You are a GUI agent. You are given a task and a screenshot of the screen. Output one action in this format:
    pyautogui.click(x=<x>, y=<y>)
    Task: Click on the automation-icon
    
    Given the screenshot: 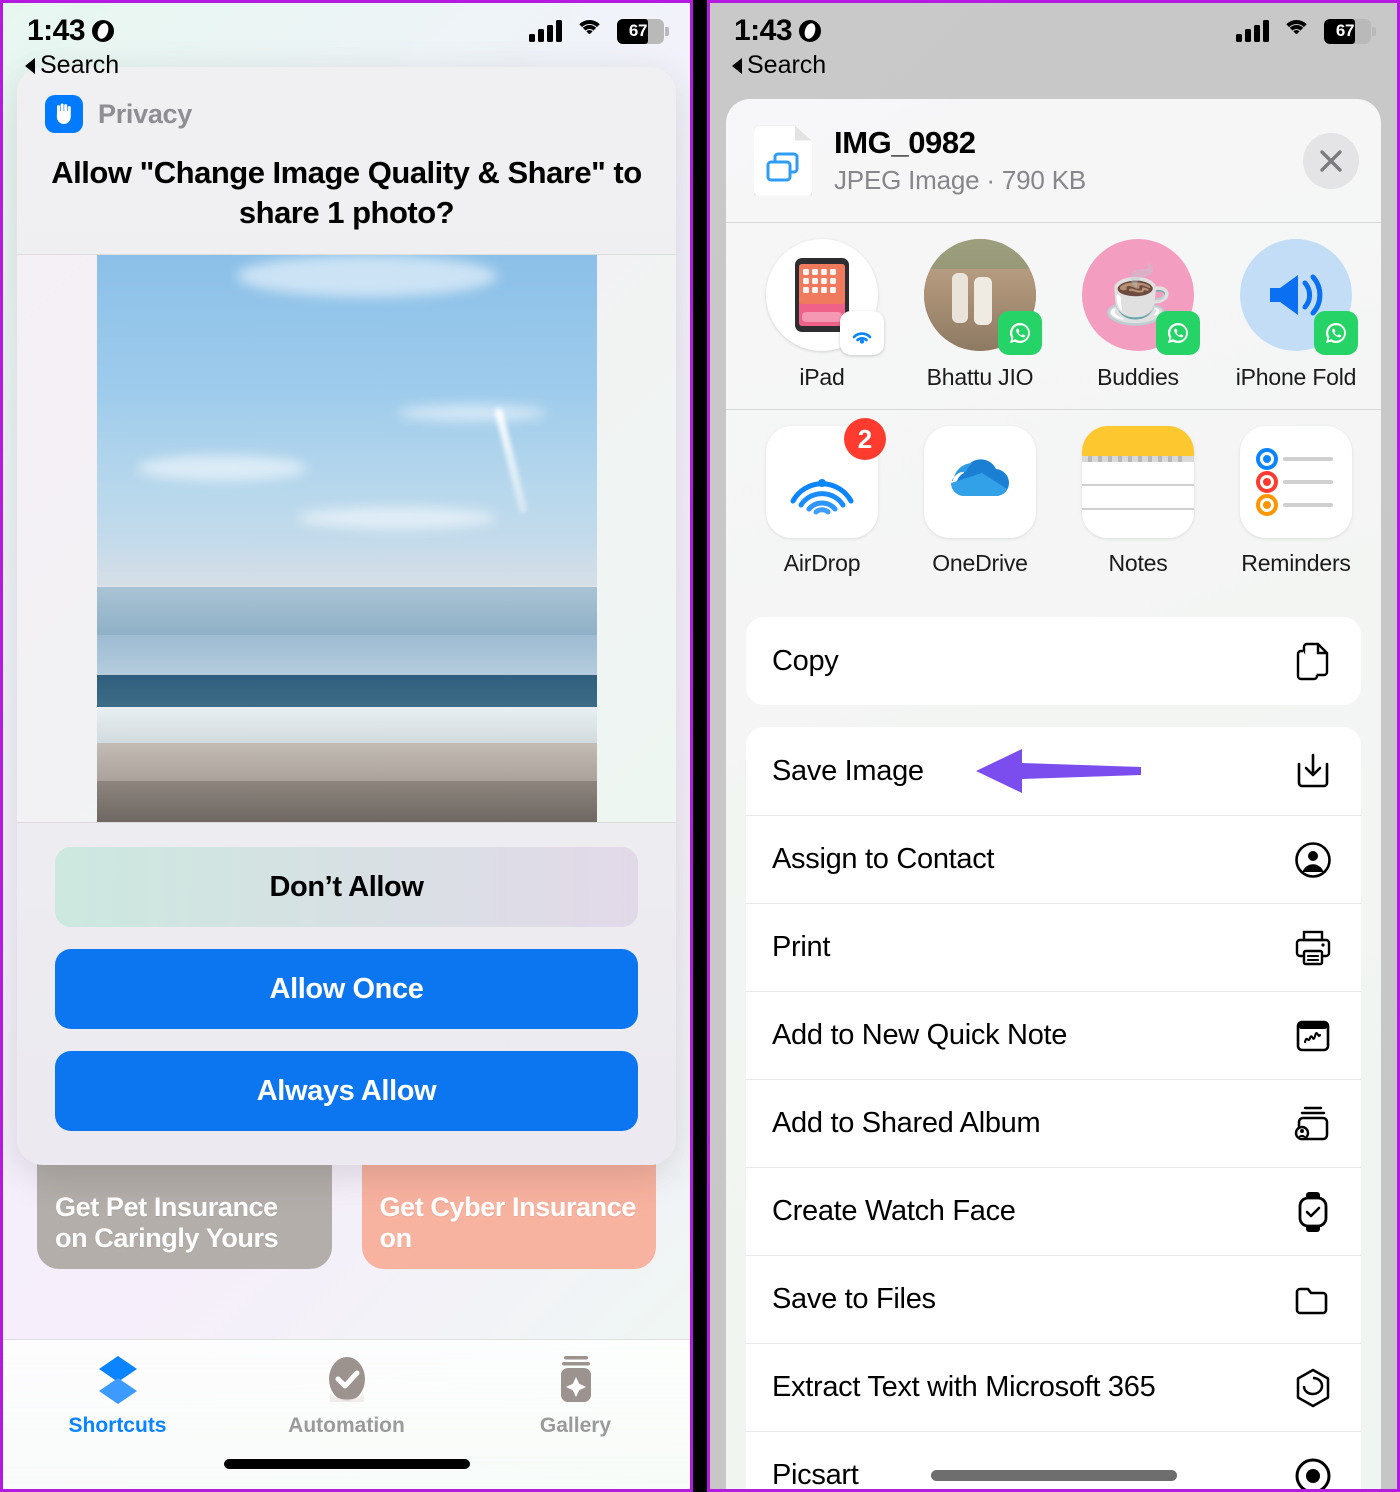 What is the action you would take?
    pyautogui.click(x=346, y=1379)
    